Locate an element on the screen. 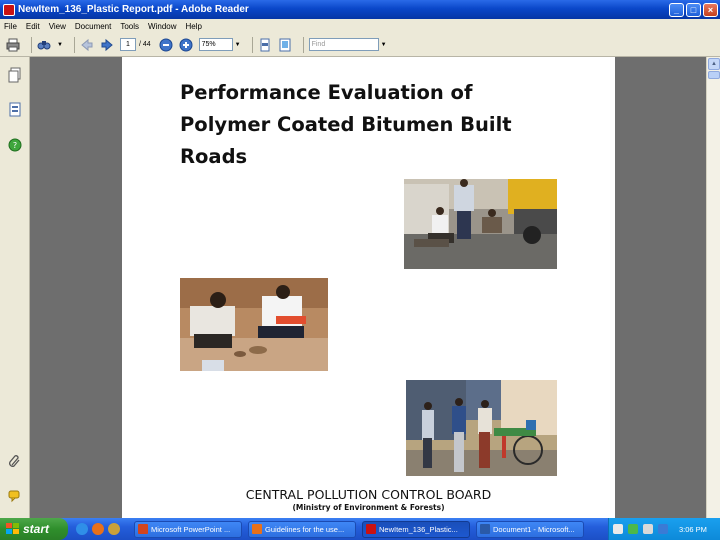 Image resolution: width=720 pixels, height=540 pixels. start-label: start is located at coordinates (36, 529).